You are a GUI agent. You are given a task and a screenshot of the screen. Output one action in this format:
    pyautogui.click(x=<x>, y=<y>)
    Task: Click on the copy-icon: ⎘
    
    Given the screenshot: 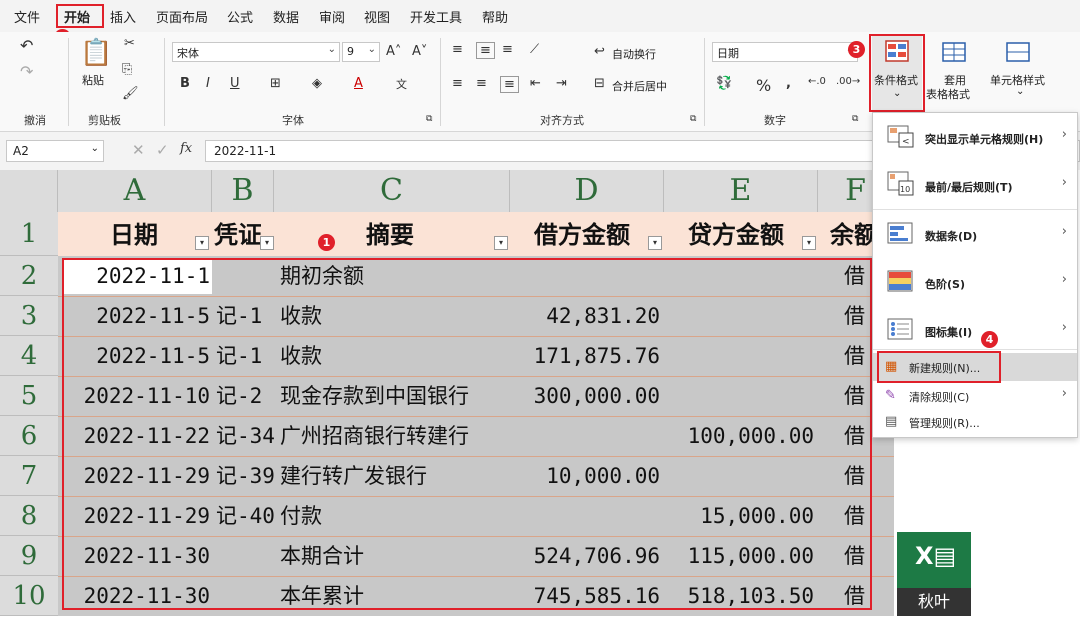 What is the action you would take?
    pyautogui.click(x=127, y=69)
    